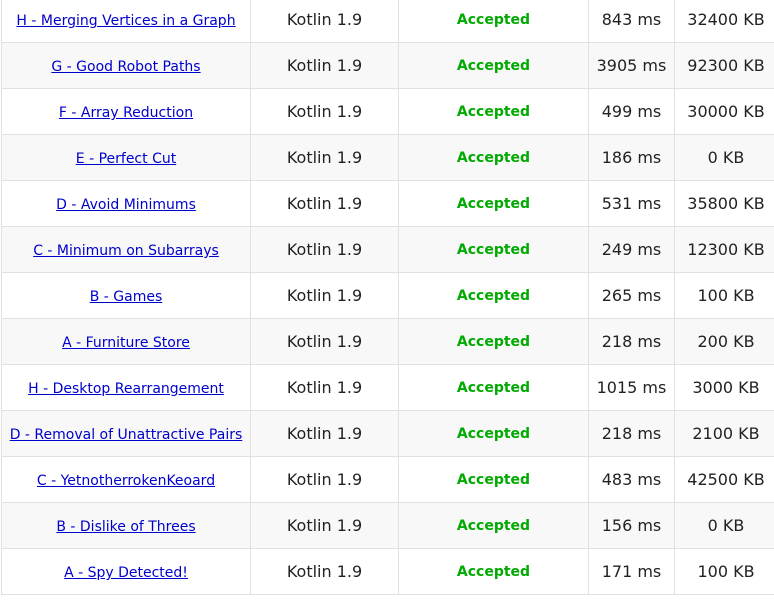 The width and height of the screenshot is (774, 602). Describe the element at coordinates (631, 157) in the screenshot. I see `time-cell: 186 ms` at that location.